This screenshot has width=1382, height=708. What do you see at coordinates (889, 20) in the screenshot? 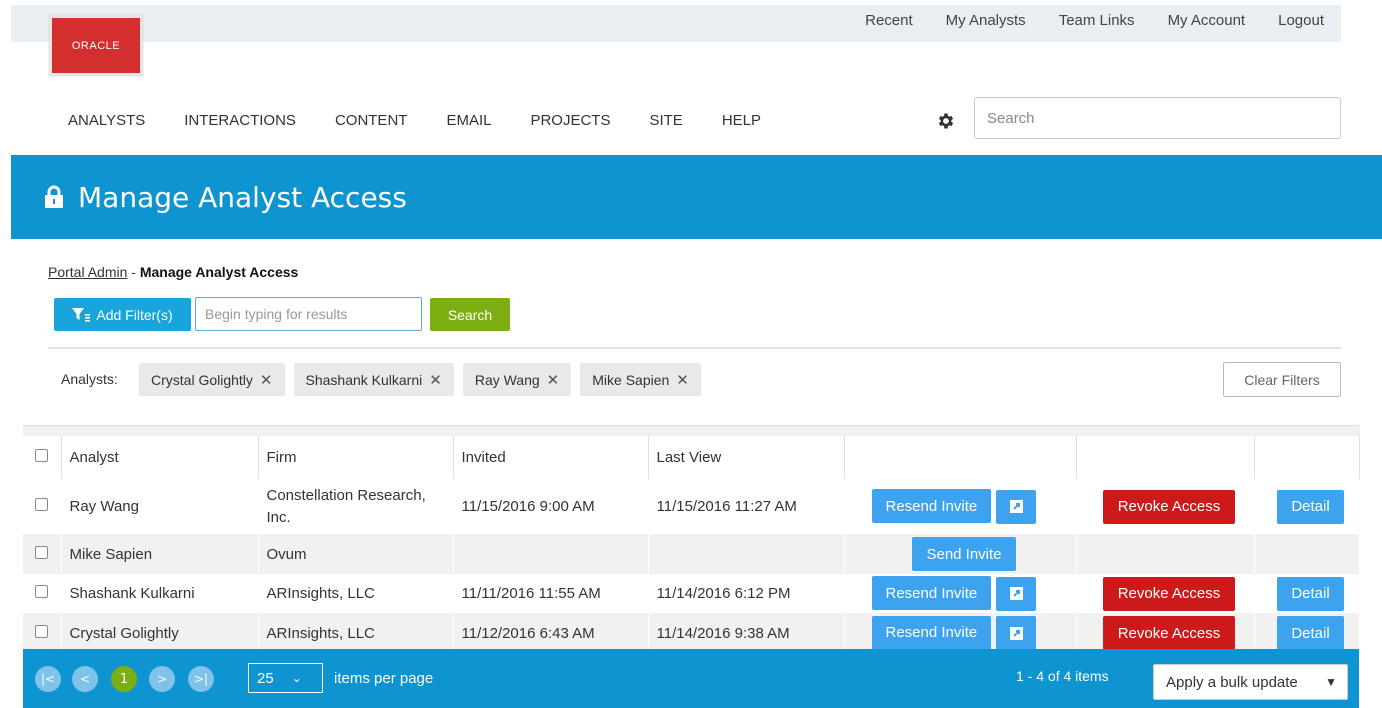
I see `top-link-recent: Recent` at bounding box center [889, 20].